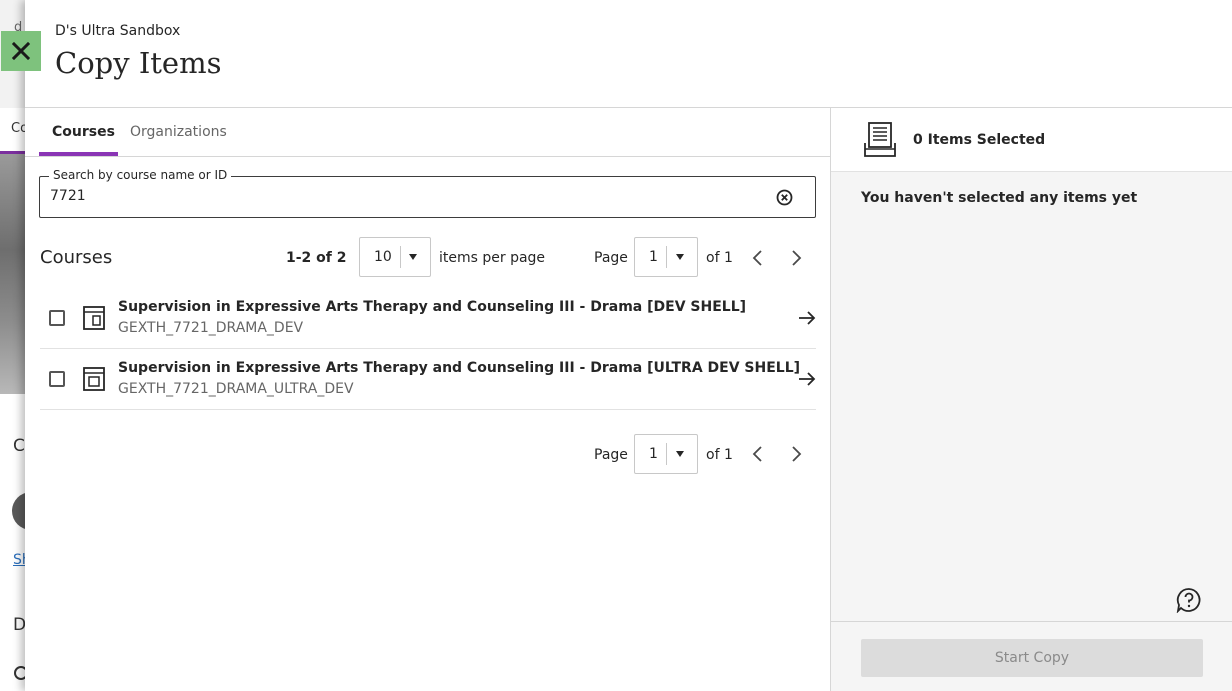 This screenshot has height=691, width=1232. I want to click on course-search-field: Search by course name or ID, so click(427, 193).